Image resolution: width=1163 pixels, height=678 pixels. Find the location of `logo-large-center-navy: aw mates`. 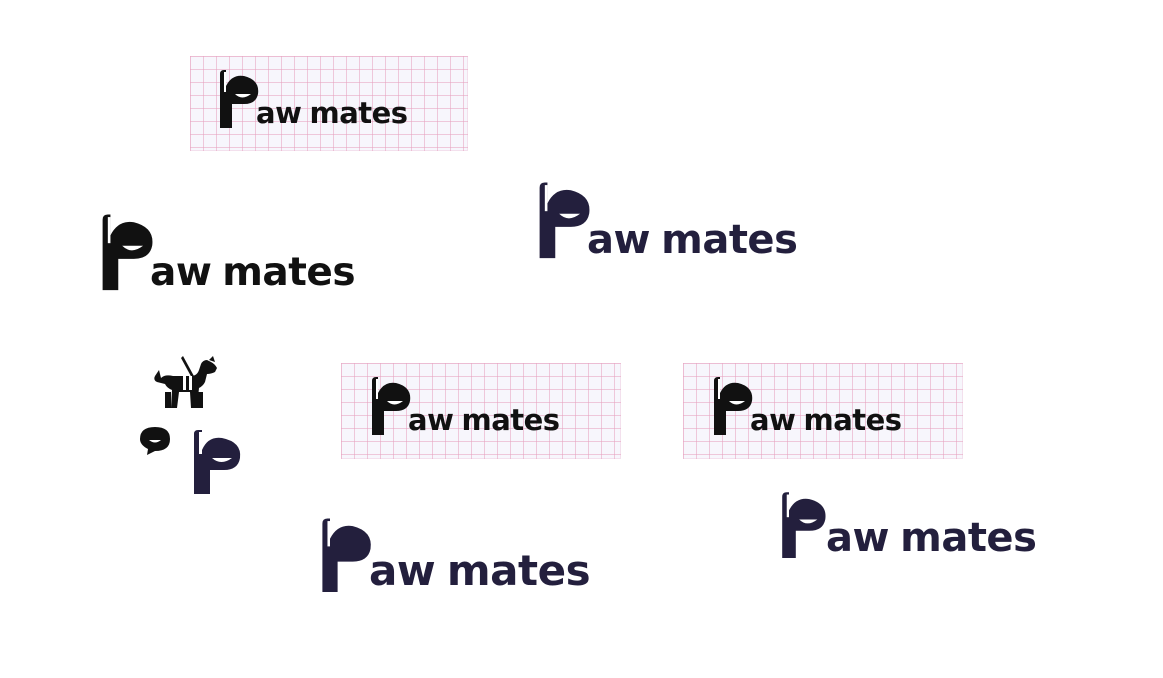

logo-large-center-navy: aw mates is located at coordinates (667, 220).